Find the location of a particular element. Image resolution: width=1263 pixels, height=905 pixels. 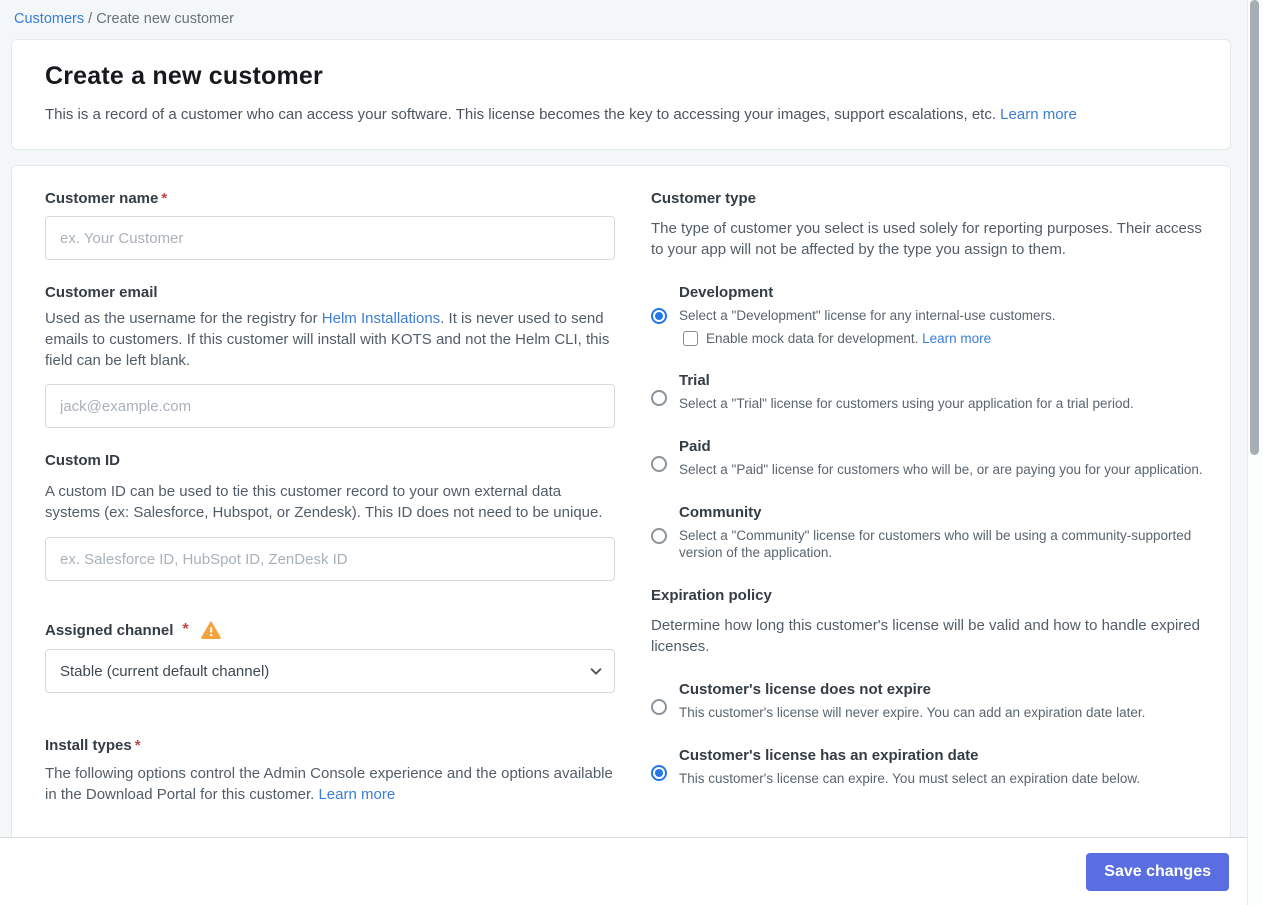

breadcrumb: Customers / Create new customer is located at coordinates (631, 13).